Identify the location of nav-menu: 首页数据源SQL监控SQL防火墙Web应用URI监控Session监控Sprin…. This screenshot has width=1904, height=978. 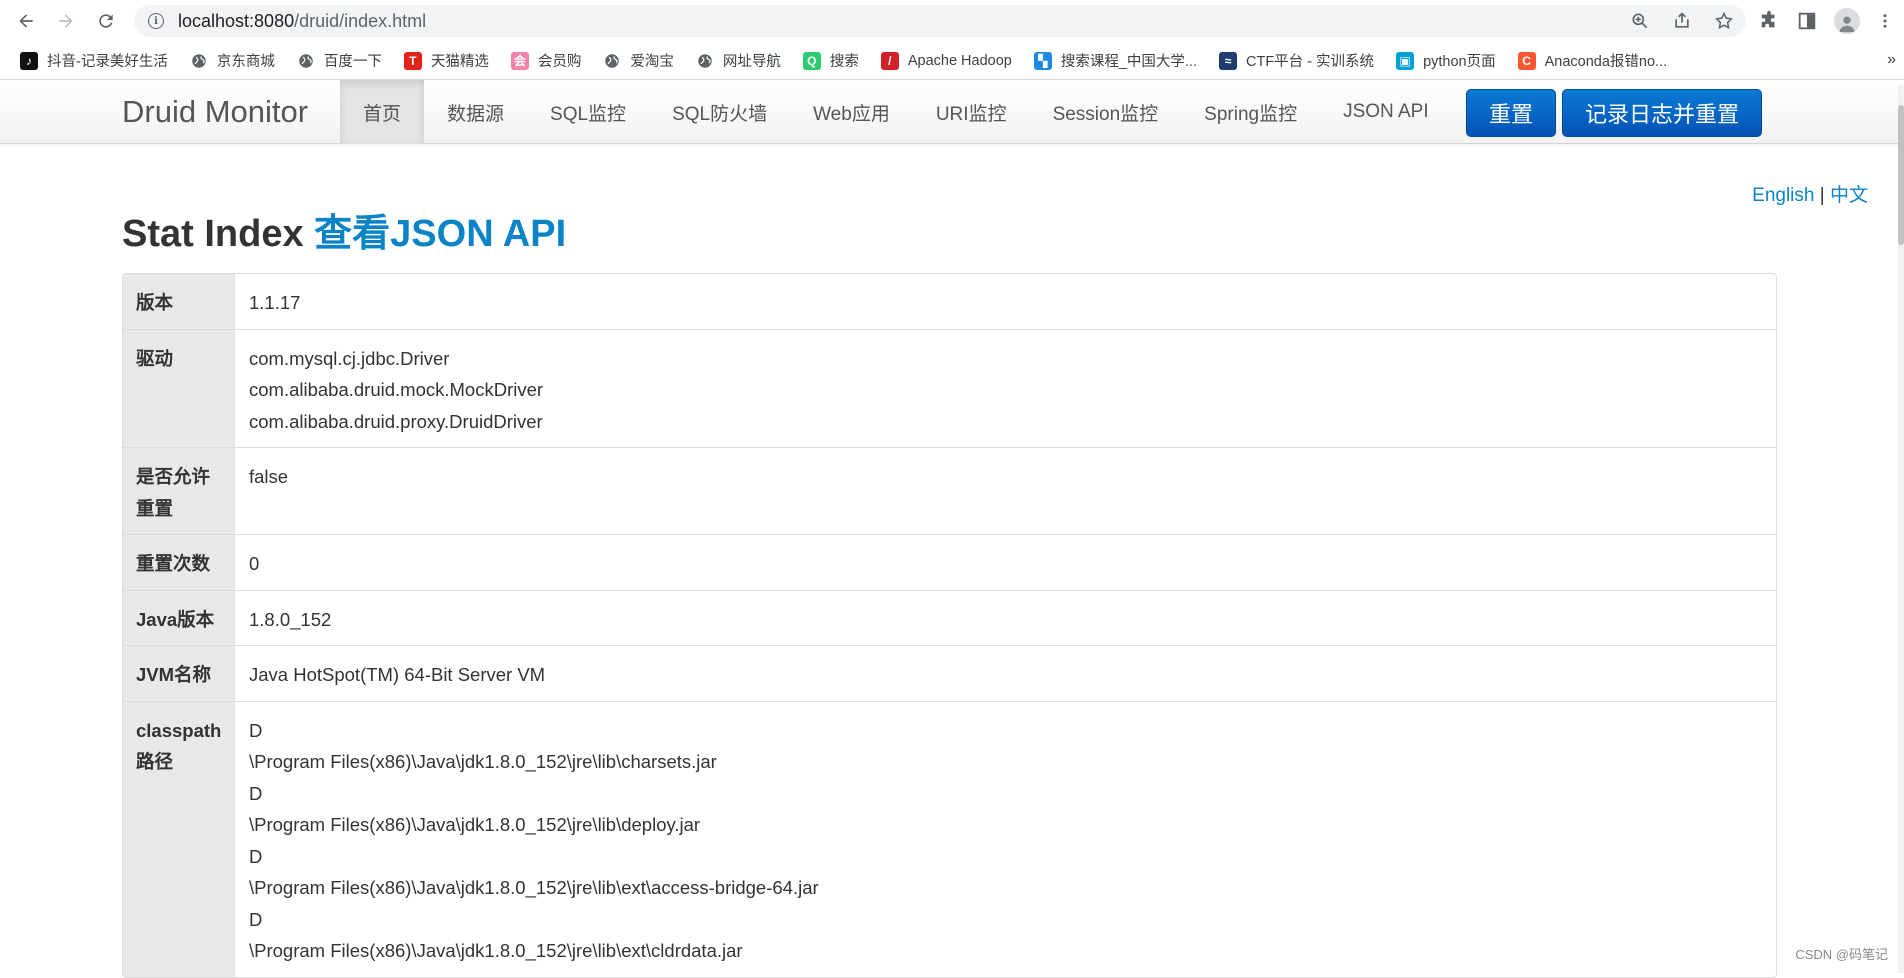
(896, 112).